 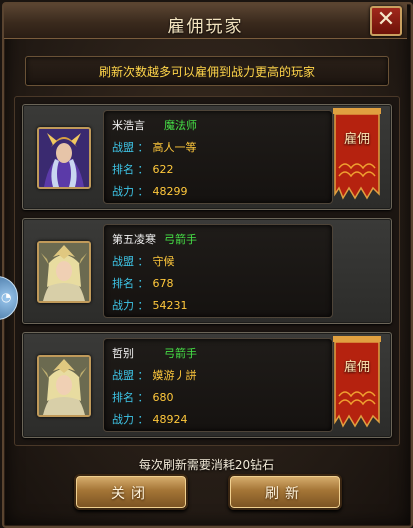 What do you see at coordinates (163, 169) in the screenshot?
I see `rank-value: 622` at bounding box center [163, 169].